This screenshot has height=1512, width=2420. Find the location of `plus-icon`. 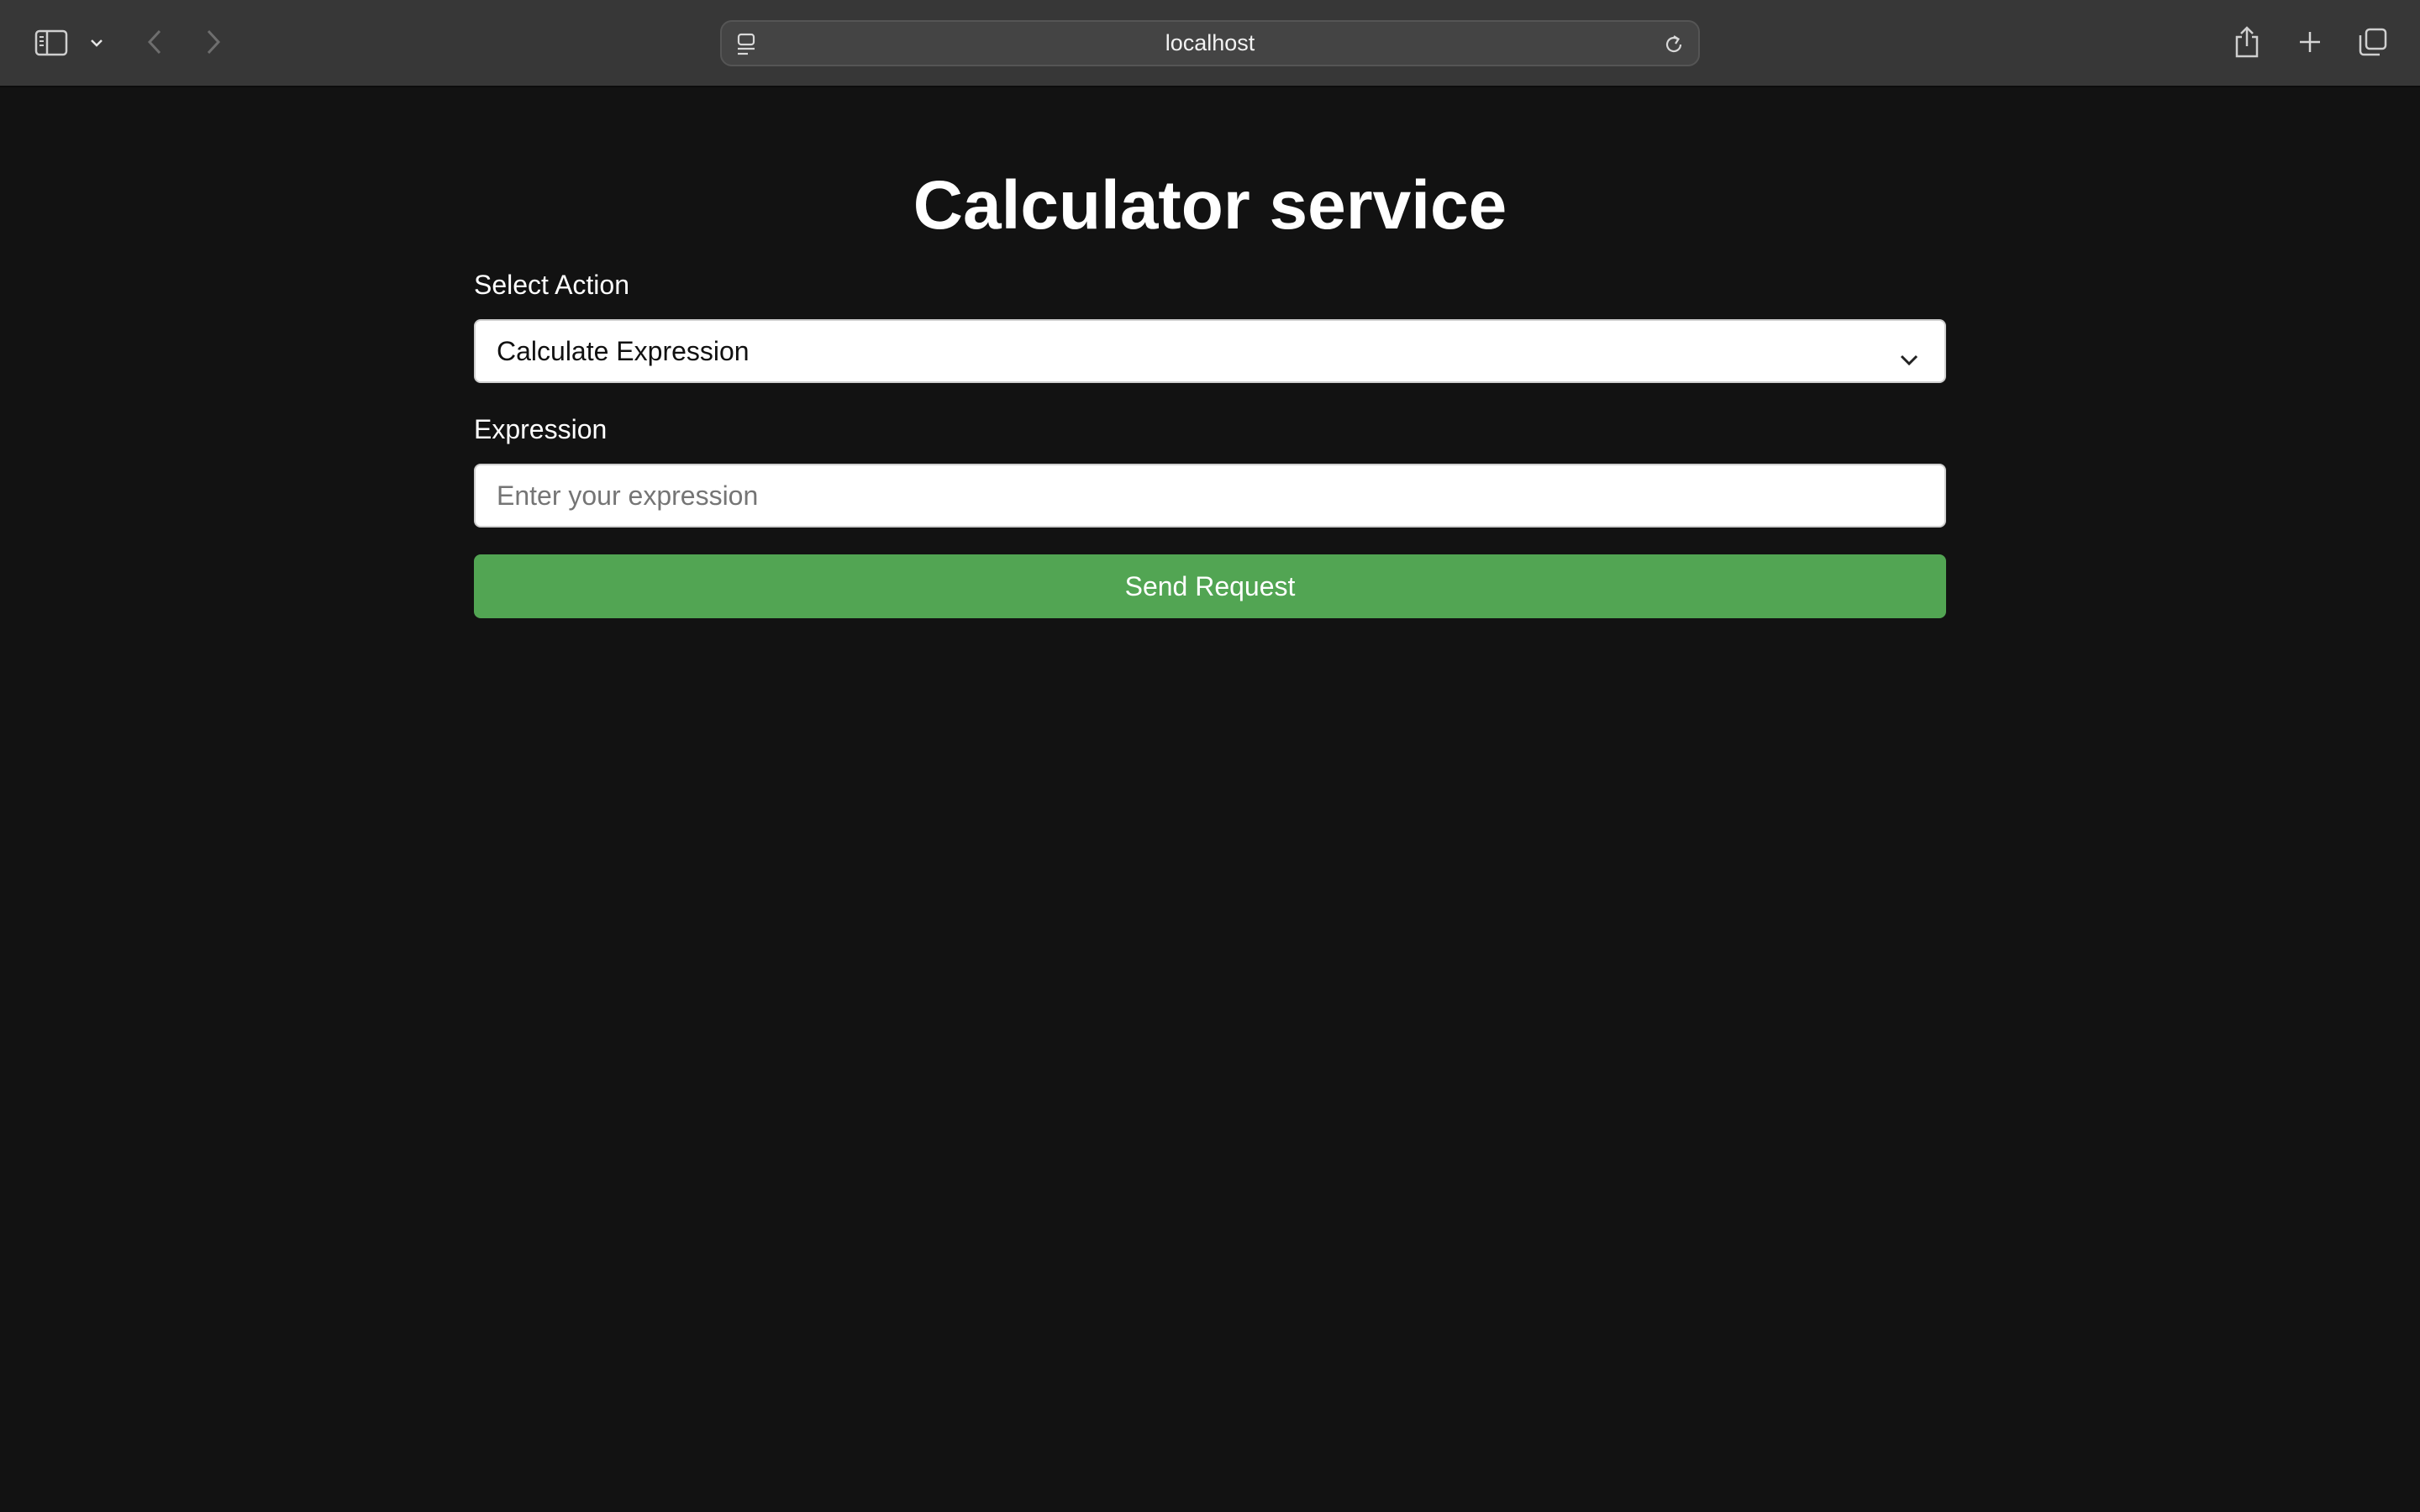

plus-icon is located at coordinates (2310, 42).